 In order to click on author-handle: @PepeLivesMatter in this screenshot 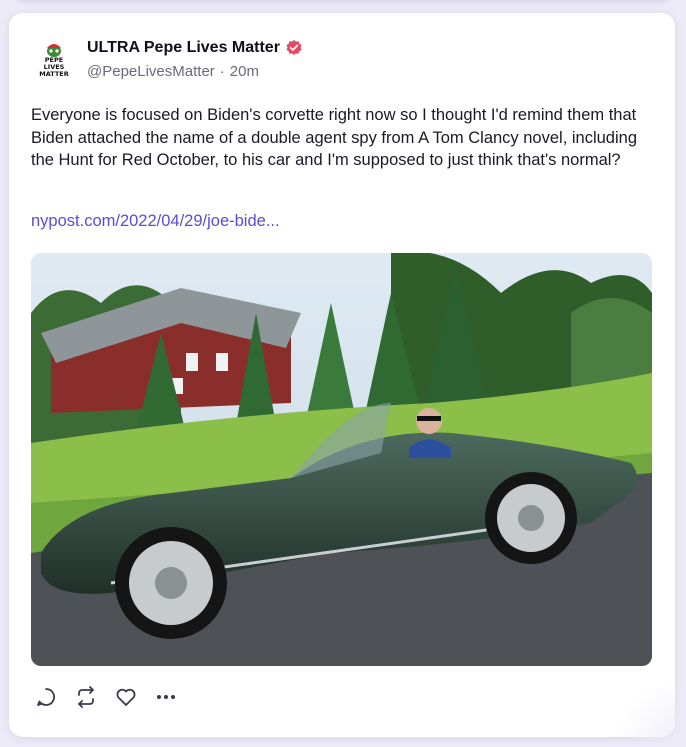, I will do `click(151, 71)`.